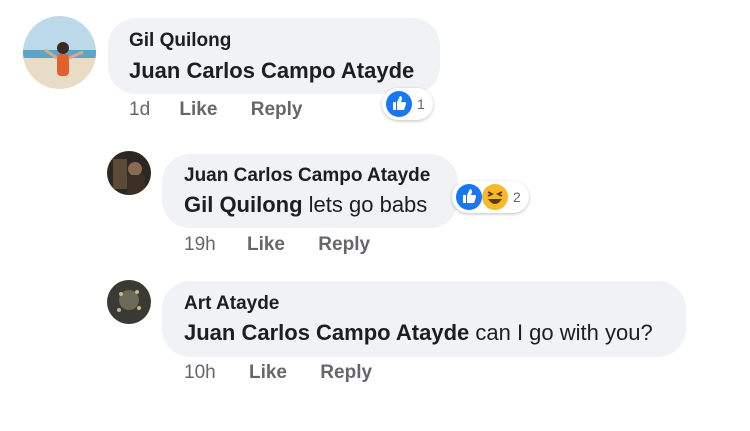  What do you see at coordinates (517, 197) in the screenshot?
I see `reaction-count: 2` at bounding box center [517, 197].